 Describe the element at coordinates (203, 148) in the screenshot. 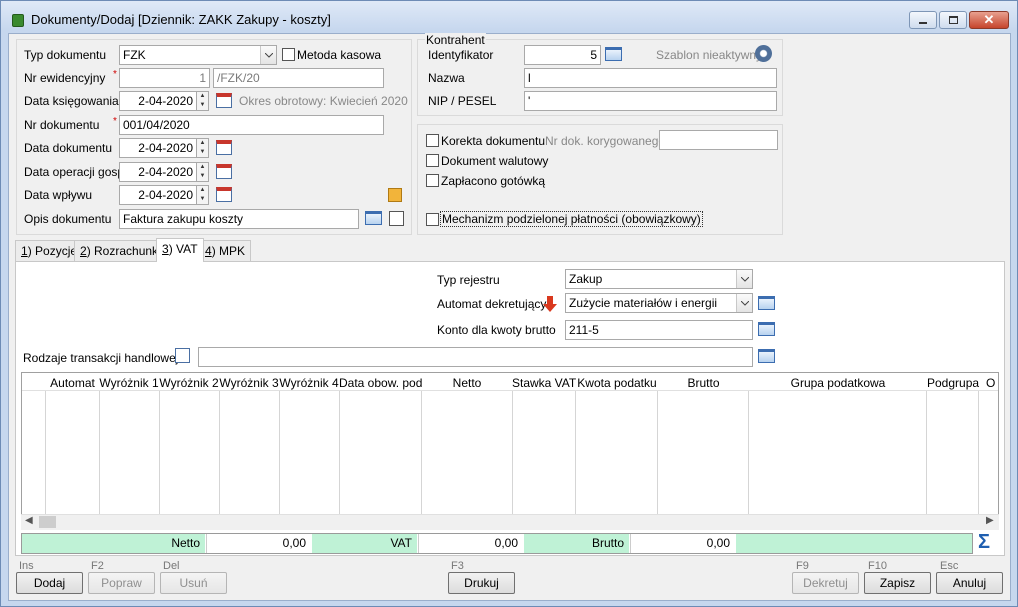

I see `data-dokumentu-spinner: ▲ ▼` at that location.